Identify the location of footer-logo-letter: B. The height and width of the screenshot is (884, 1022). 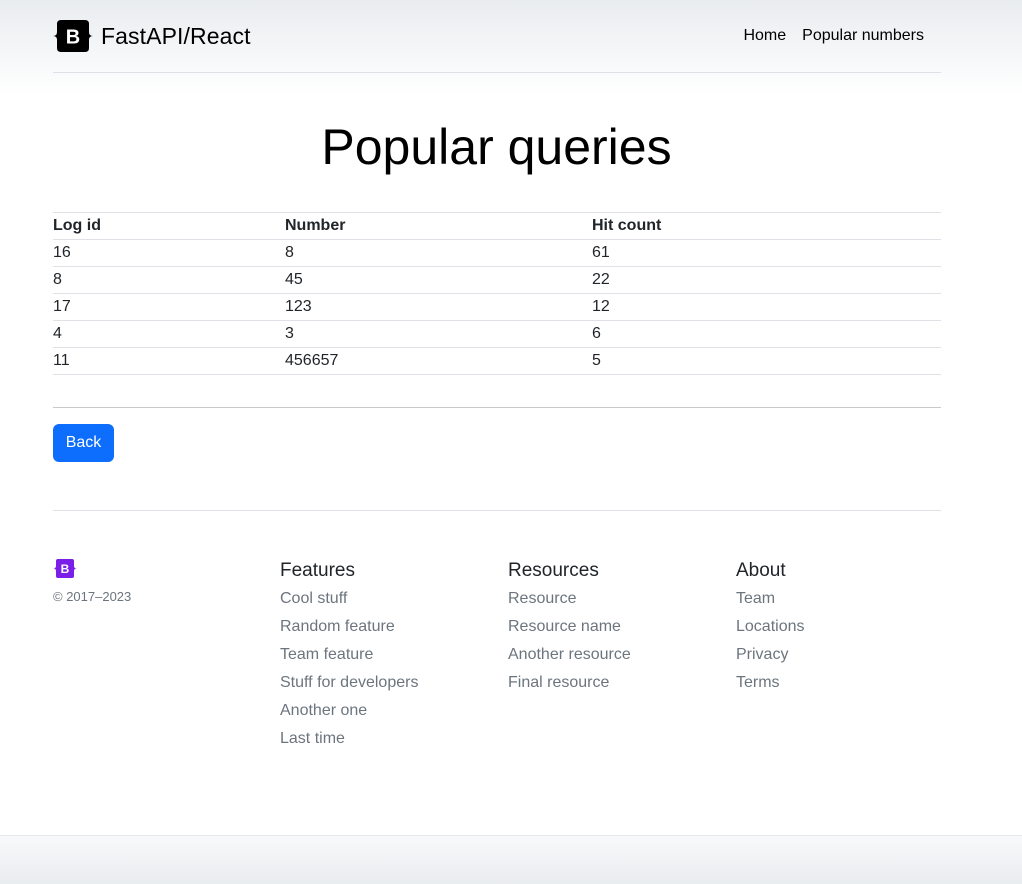
(65, 569).